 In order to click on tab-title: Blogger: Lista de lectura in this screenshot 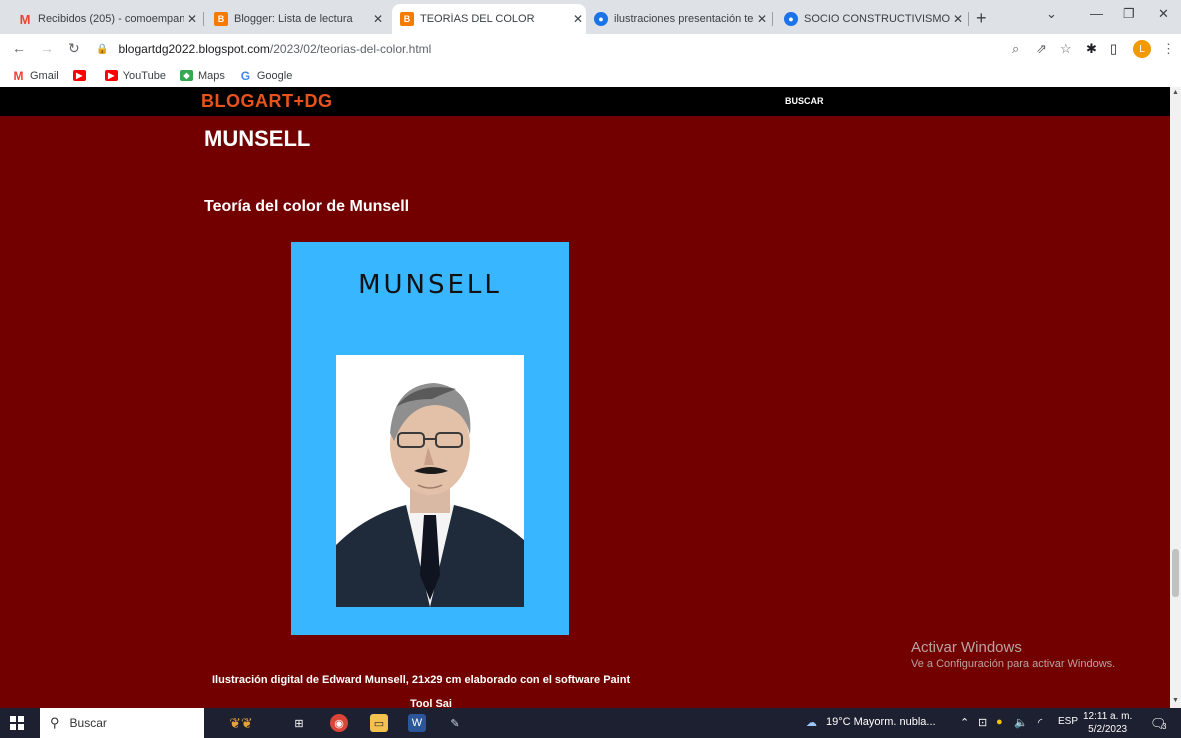, I will do `click(293, 19)`.